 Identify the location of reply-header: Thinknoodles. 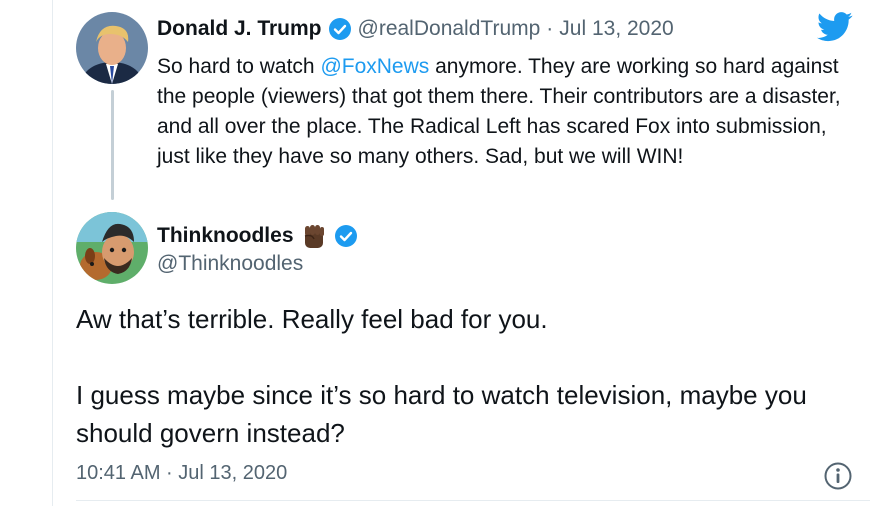
(260, 236).